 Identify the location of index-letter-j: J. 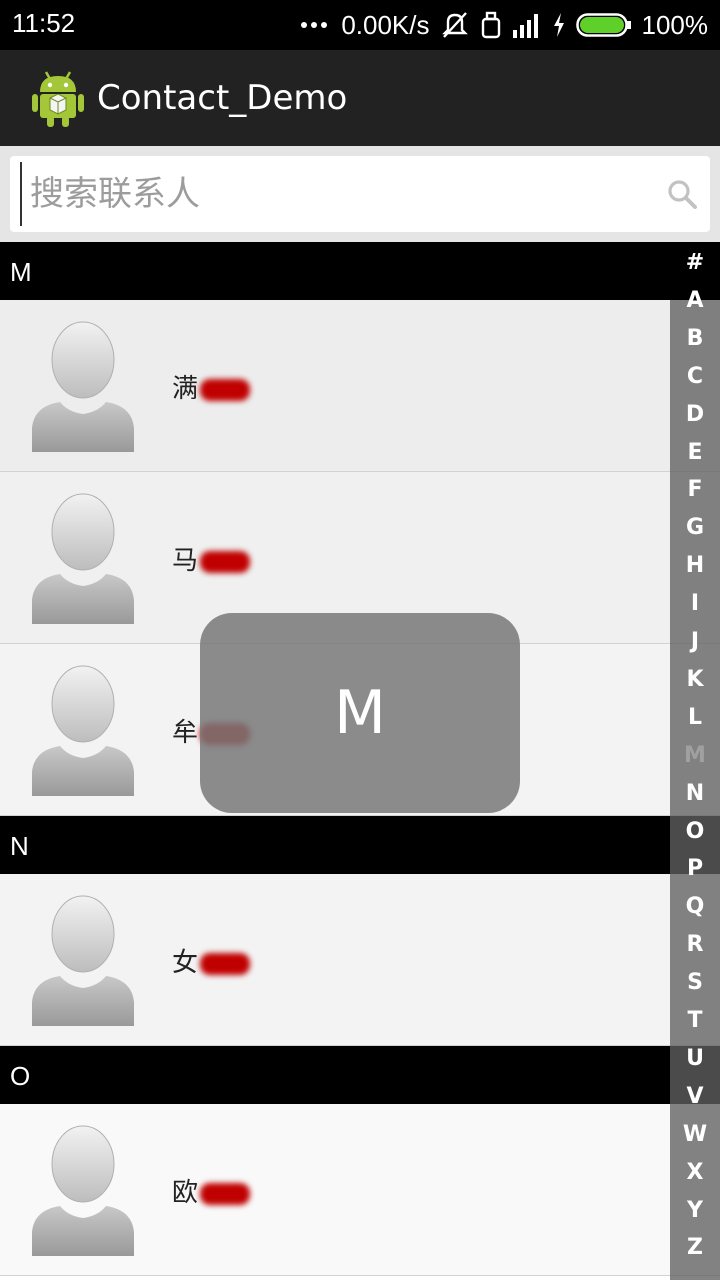
(695, 641).